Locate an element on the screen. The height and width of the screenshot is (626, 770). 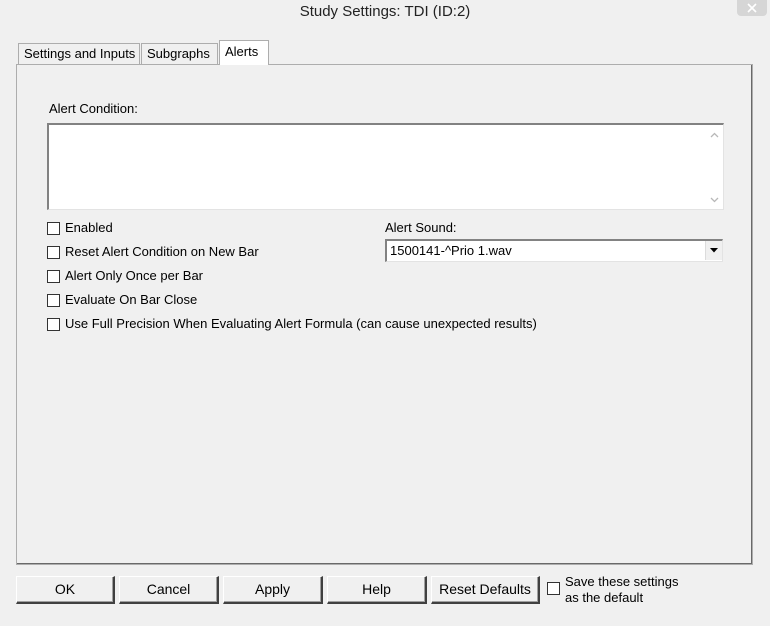
chevron-down-icon is located at coordinates (714, 250).